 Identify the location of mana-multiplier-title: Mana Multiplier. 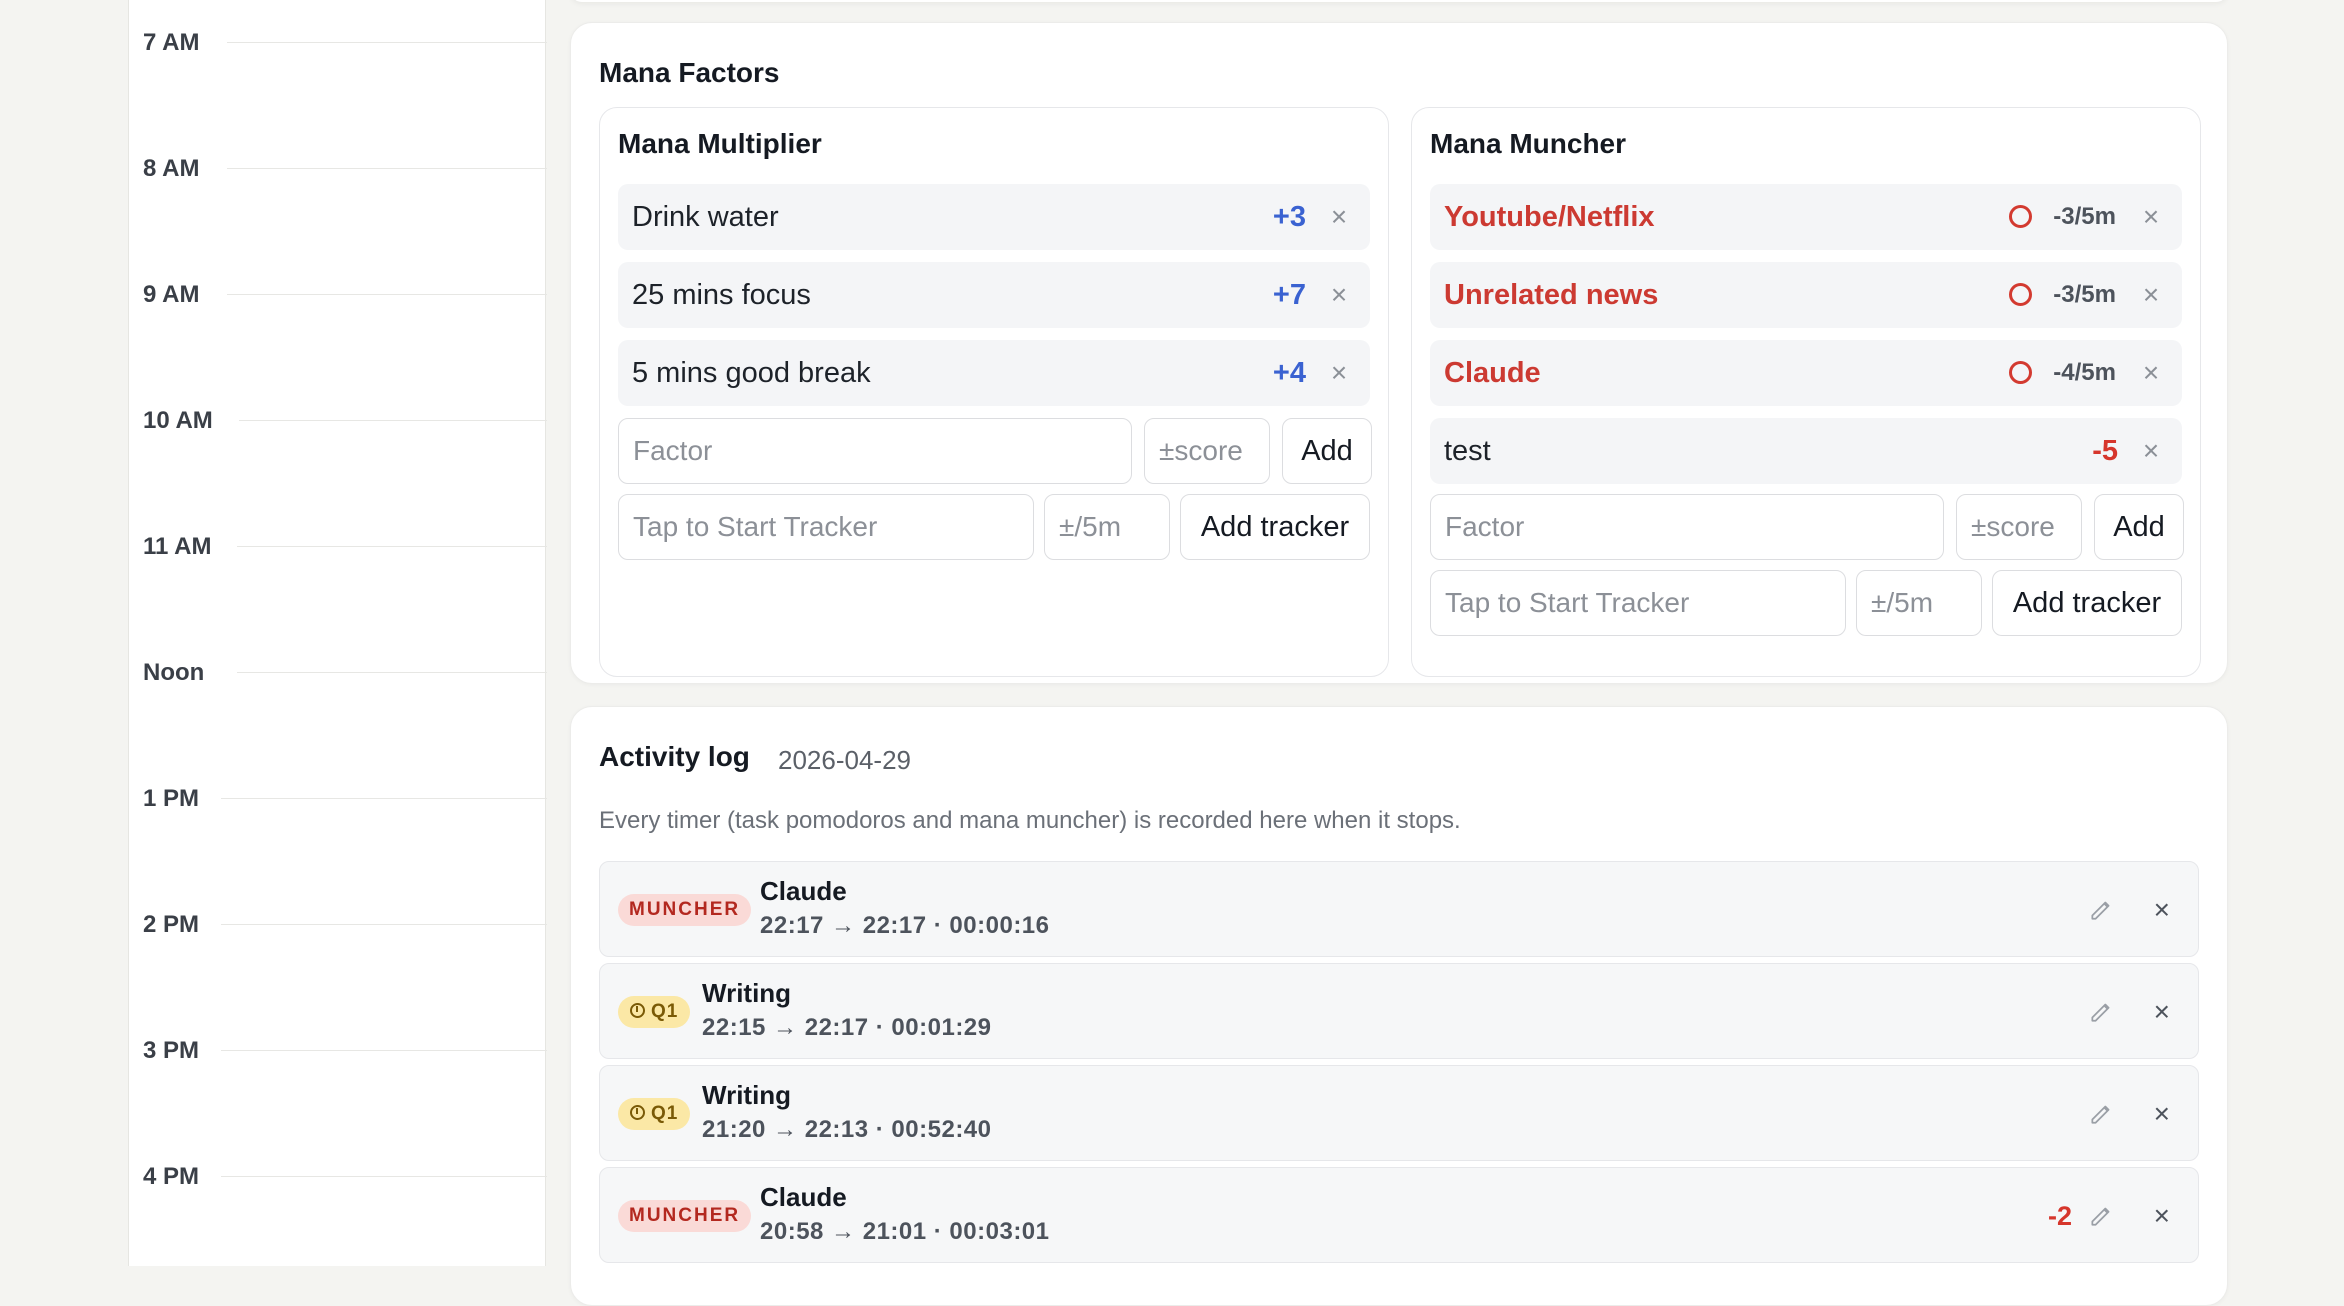
(720, 143).